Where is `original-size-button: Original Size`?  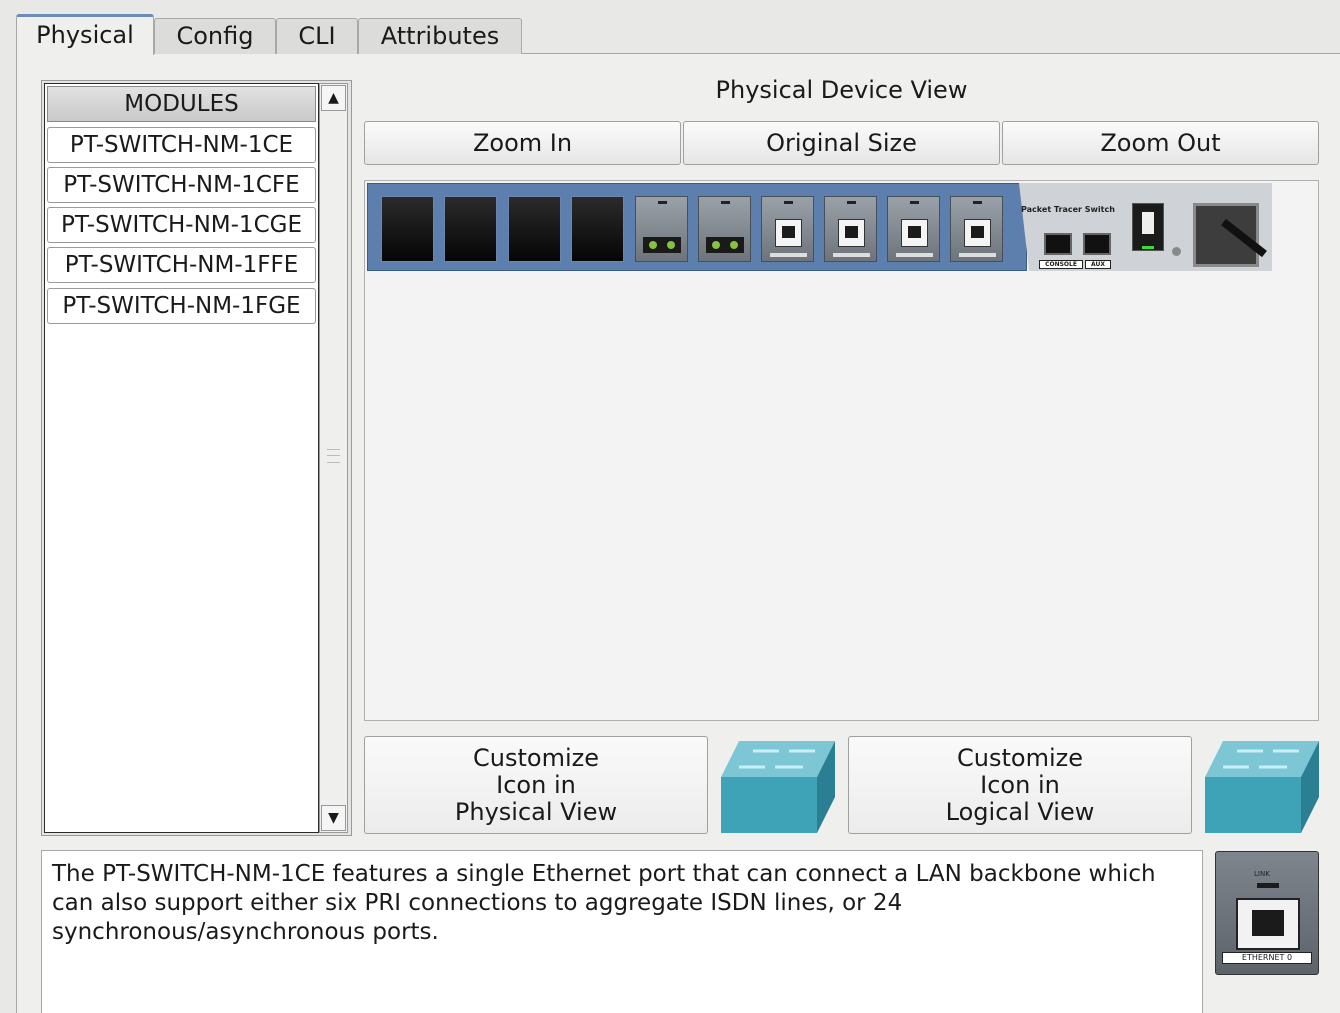 original-size-button: Original Size is located at coordinates (841, 143).